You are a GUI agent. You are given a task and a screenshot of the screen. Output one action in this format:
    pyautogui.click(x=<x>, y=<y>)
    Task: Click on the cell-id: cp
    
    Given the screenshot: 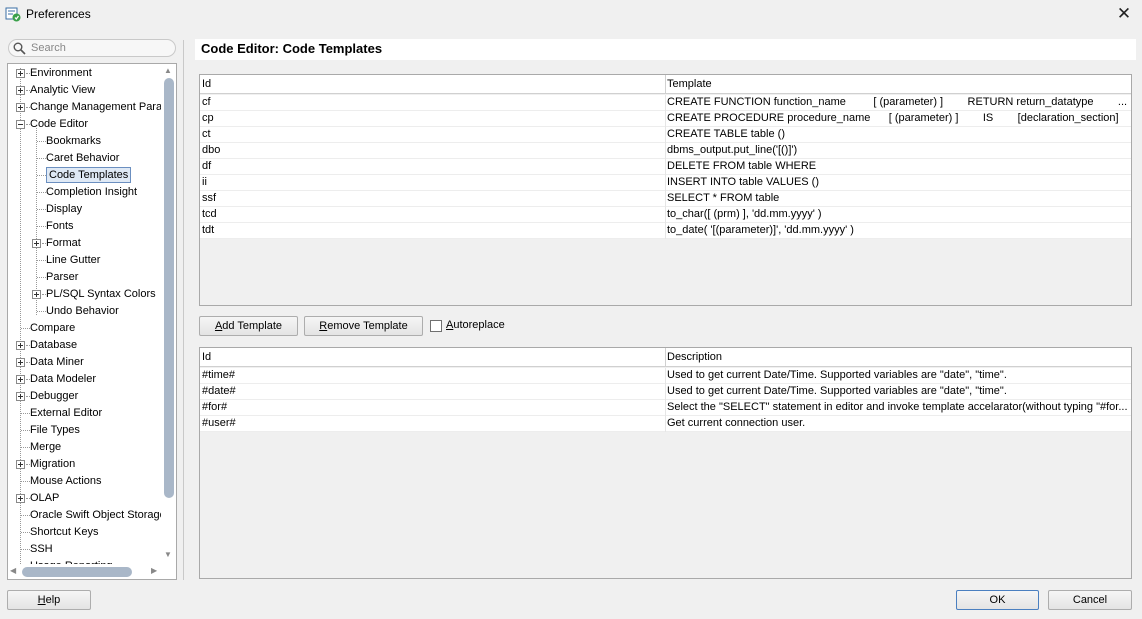 What is the action you would take?
    pyautogui.click(x=208, y=118)
    